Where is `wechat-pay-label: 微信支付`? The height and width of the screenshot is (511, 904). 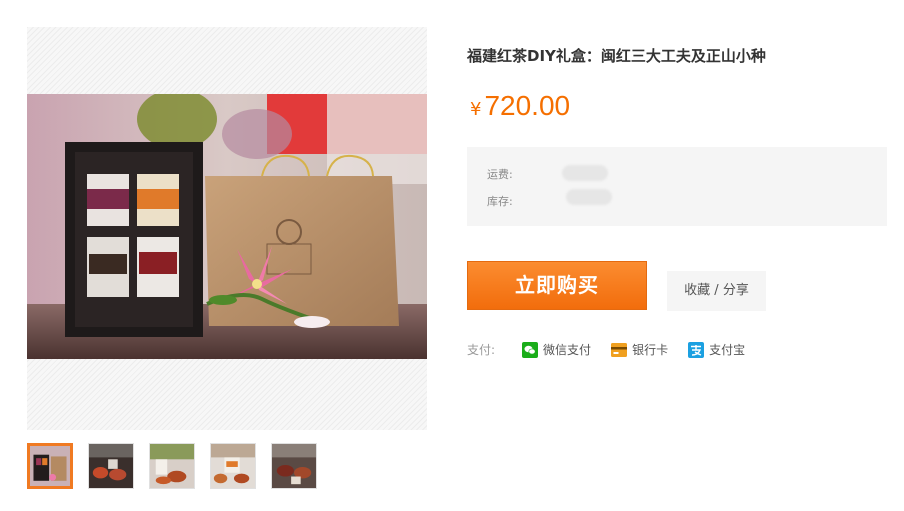
wechat-pay-label: 微信支付 is located at coordinates (567, 350).